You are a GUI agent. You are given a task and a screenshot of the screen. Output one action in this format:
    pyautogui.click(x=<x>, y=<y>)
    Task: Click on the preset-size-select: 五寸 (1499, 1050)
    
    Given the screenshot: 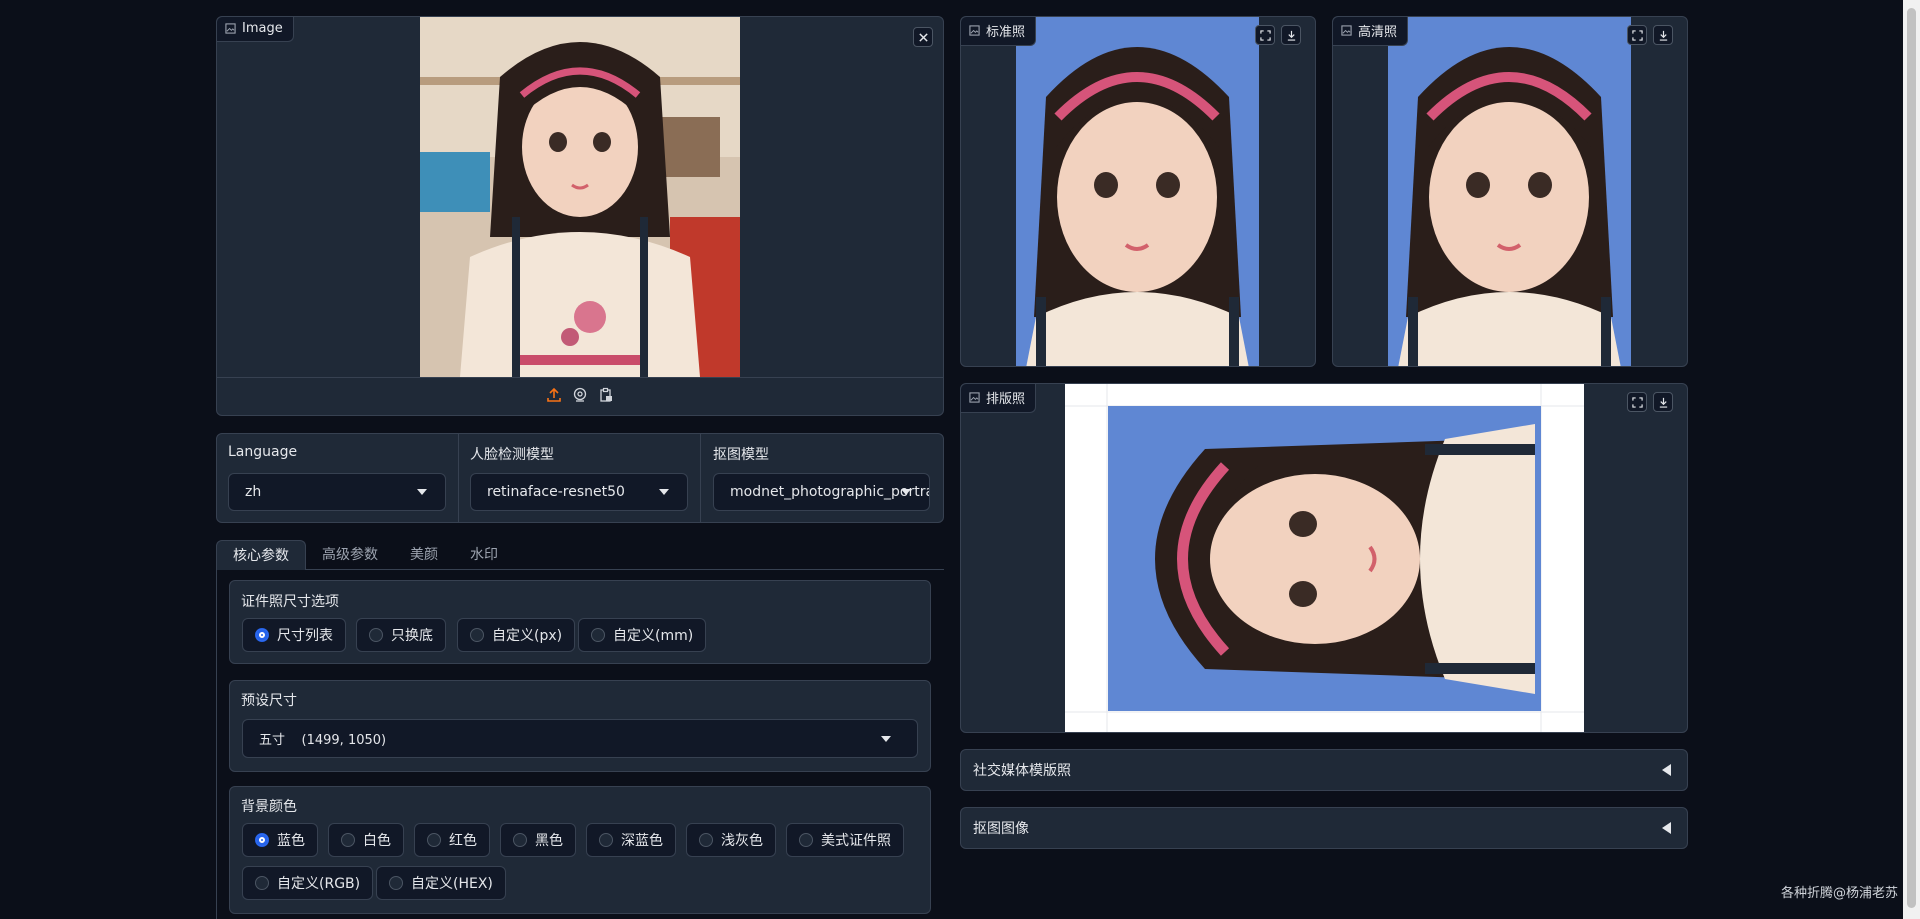 What is the action you would take?
    pyautogui.click(x=580, y=738)
    